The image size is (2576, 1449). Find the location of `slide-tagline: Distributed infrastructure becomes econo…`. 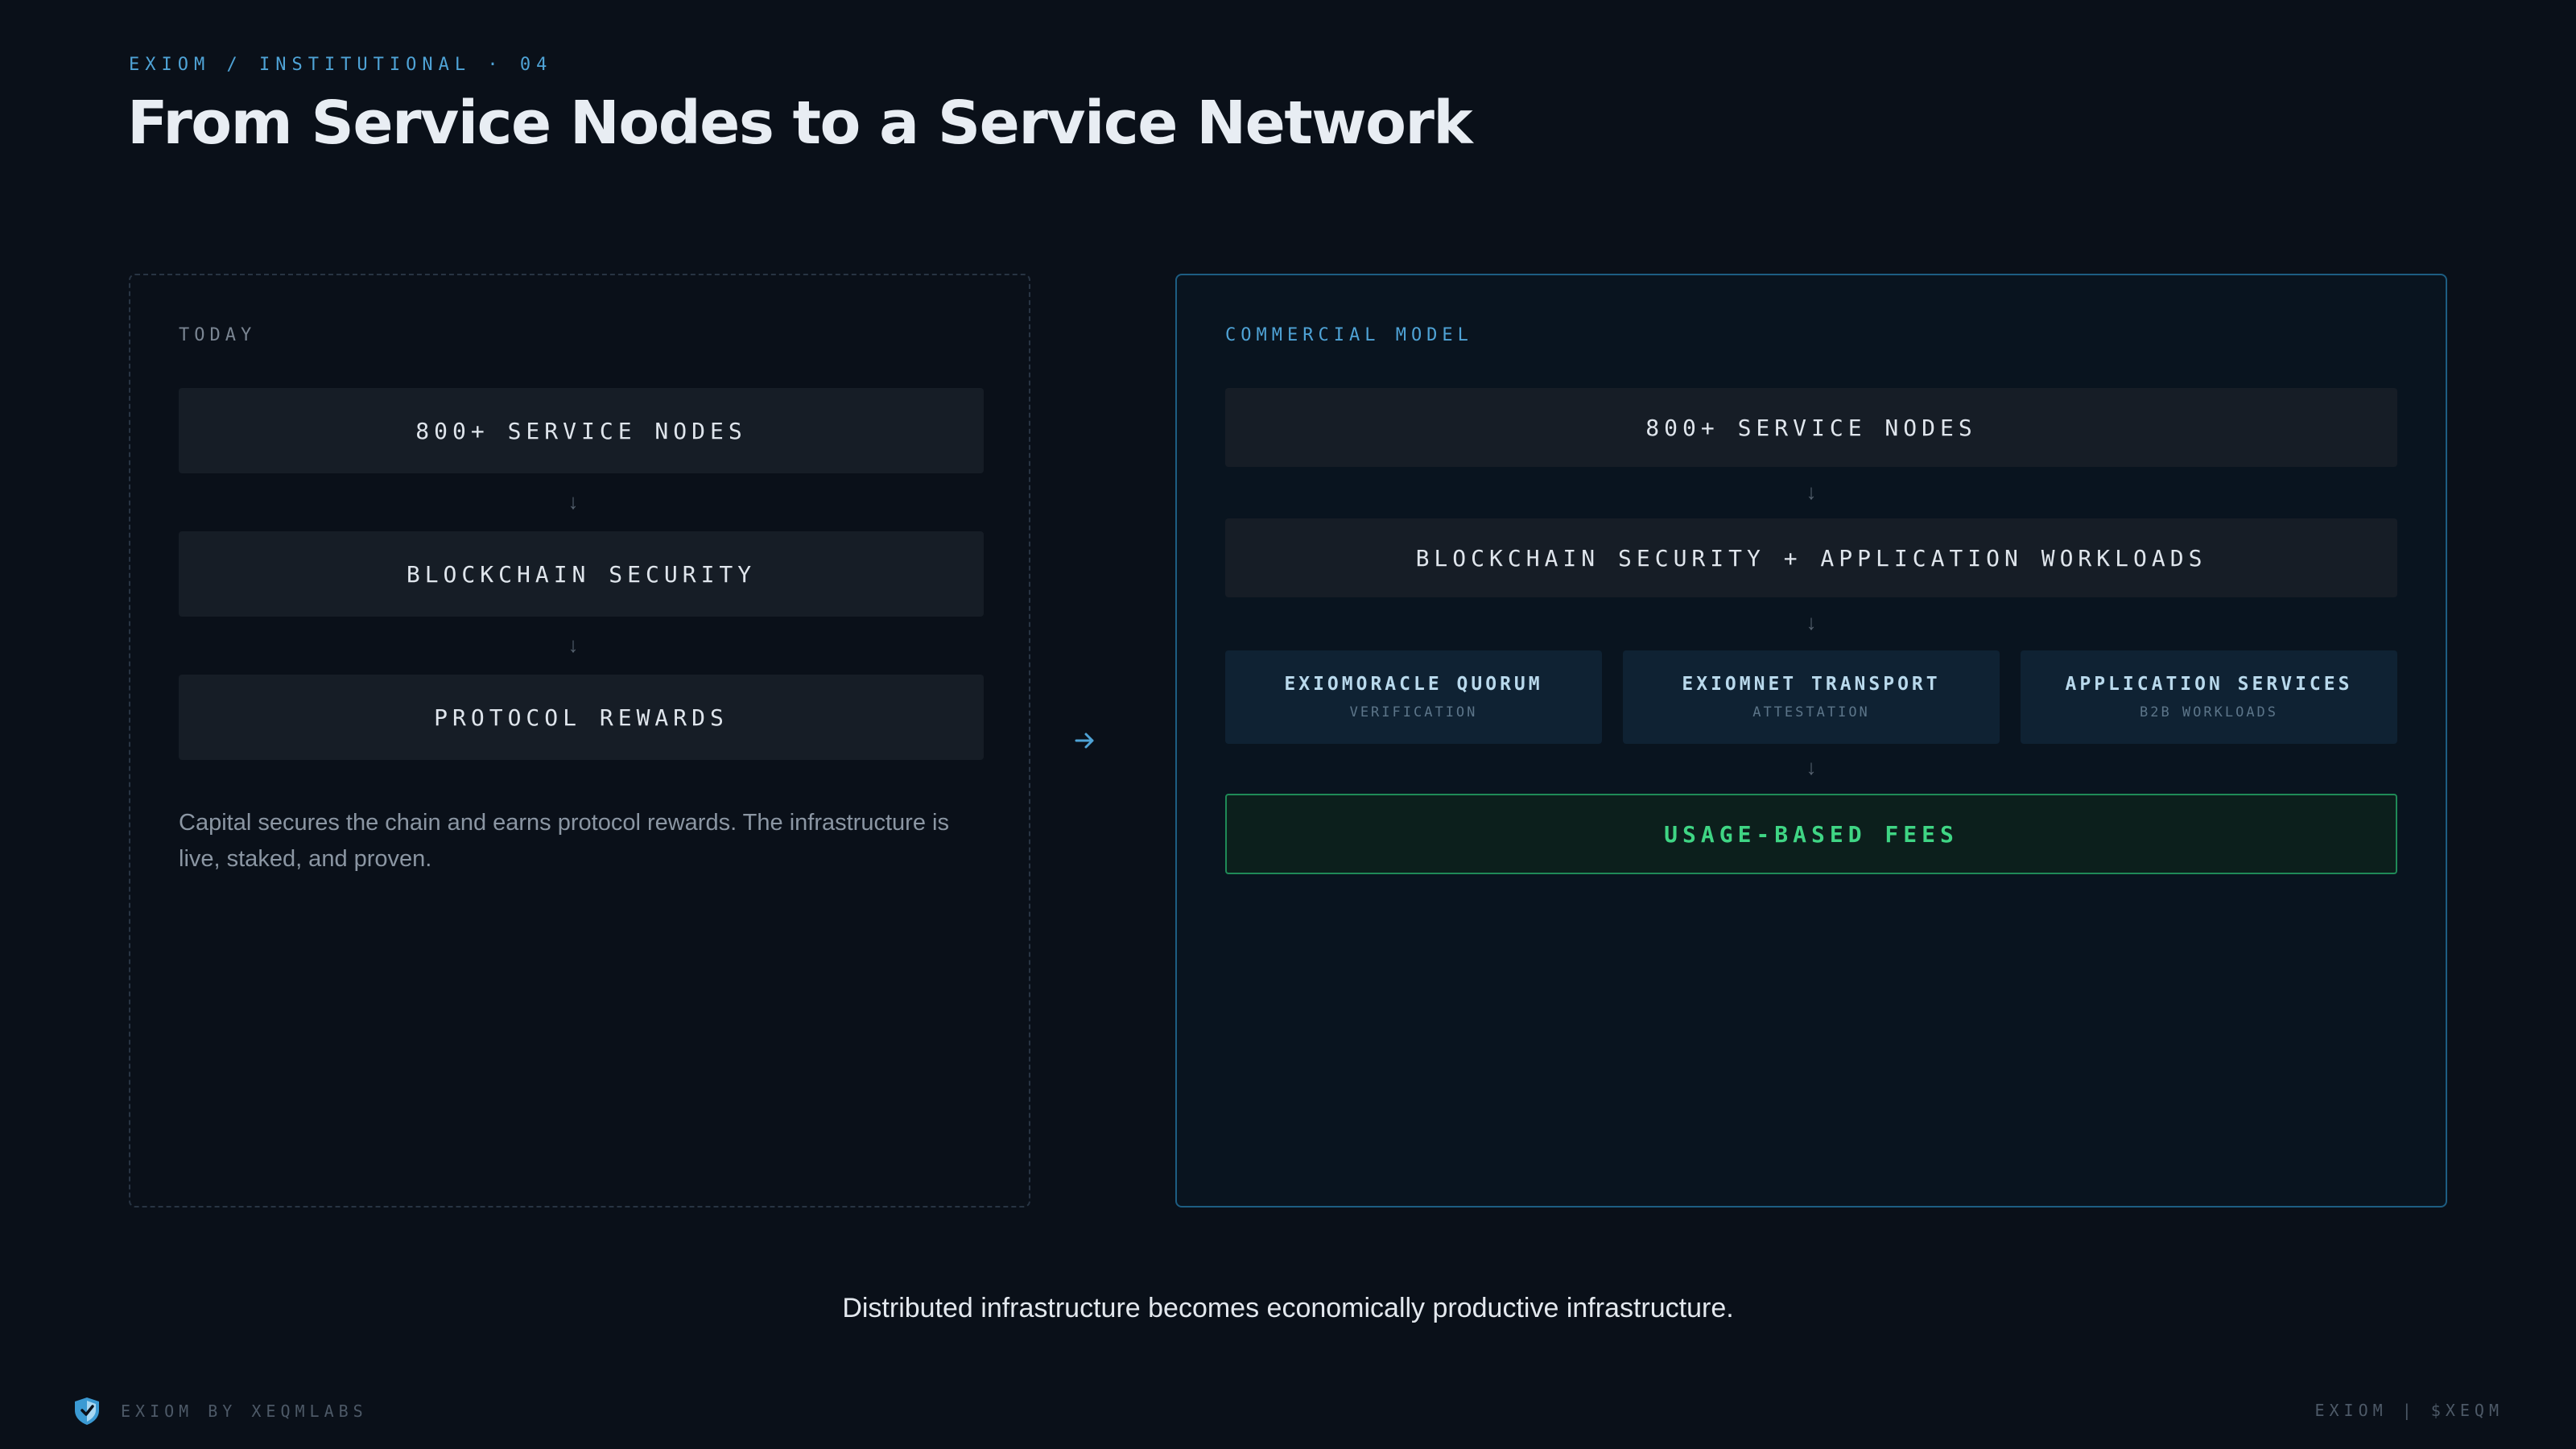

slide-tagline: Distributed infrastructure becomes econo… is located at coordinates (1288, 1308).